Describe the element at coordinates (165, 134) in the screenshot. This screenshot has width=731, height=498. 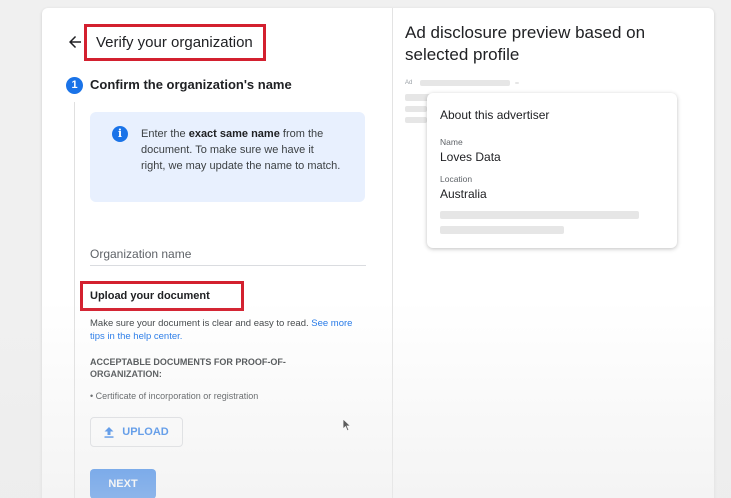
I see `info-text-pre: Enter the` at that location.